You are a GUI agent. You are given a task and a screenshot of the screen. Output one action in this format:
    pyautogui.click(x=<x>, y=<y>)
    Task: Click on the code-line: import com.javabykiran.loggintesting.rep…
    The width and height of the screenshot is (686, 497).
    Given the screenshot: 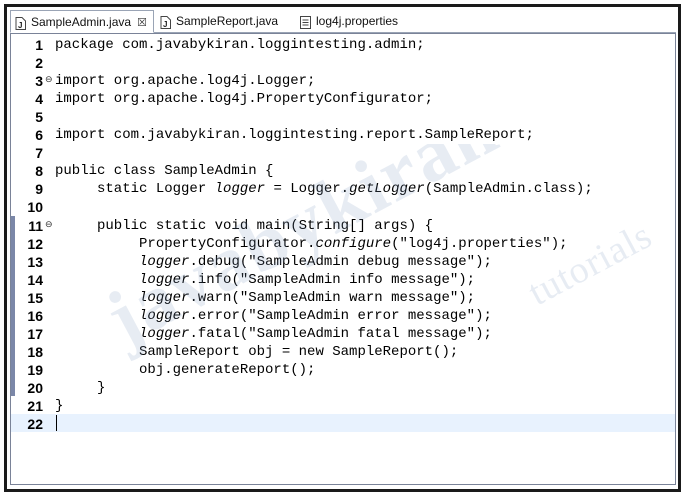 What is the action you would take?
    pyautogui.click(x=294, y=135)
    